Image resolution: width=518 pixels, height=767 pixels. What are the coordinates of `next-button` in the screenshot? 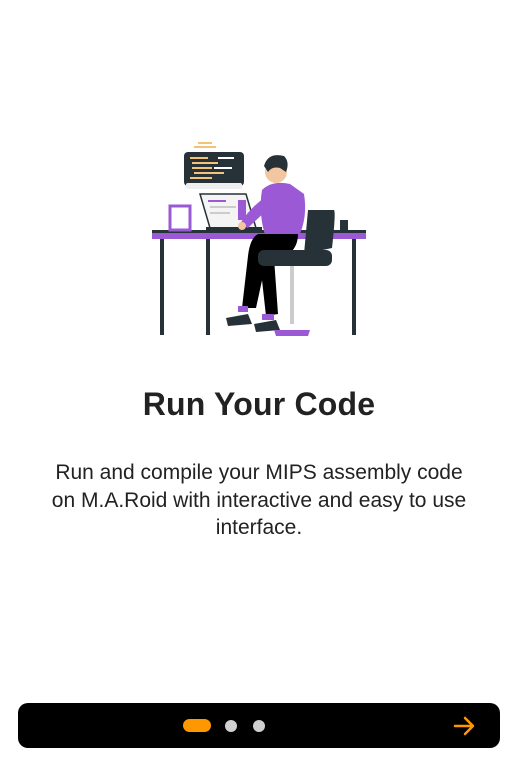 It's located at (464, 726).